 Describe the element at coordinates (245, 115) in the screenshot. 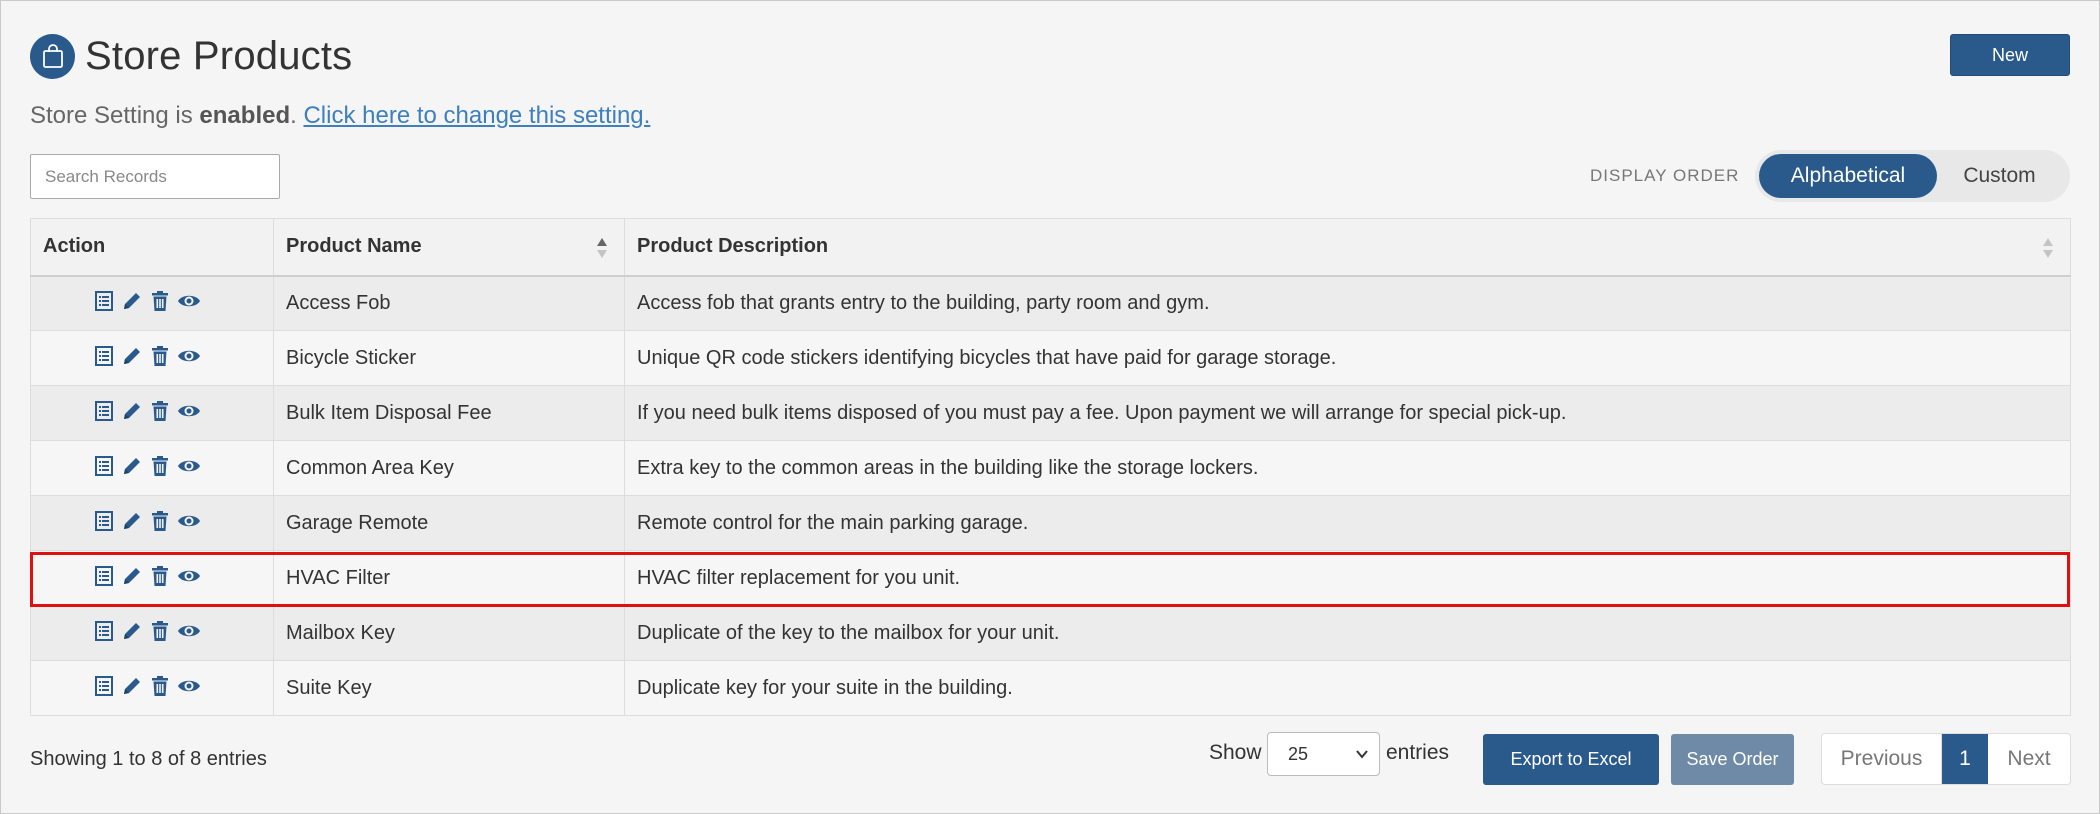

I see `setting-status: enabled` at that location.